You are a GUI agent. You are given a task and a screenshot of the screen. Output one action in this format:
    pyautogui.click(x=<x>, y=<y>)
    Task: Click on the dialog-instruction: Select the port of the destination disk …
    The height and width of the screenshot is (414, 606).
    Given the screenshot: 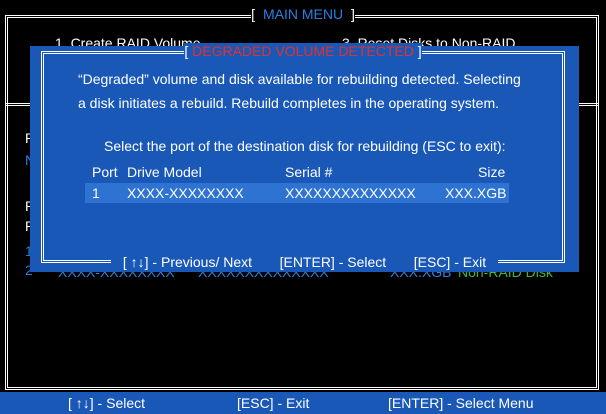 What is the action you would take?
    pyautogui.click(x=305, y=146)
    